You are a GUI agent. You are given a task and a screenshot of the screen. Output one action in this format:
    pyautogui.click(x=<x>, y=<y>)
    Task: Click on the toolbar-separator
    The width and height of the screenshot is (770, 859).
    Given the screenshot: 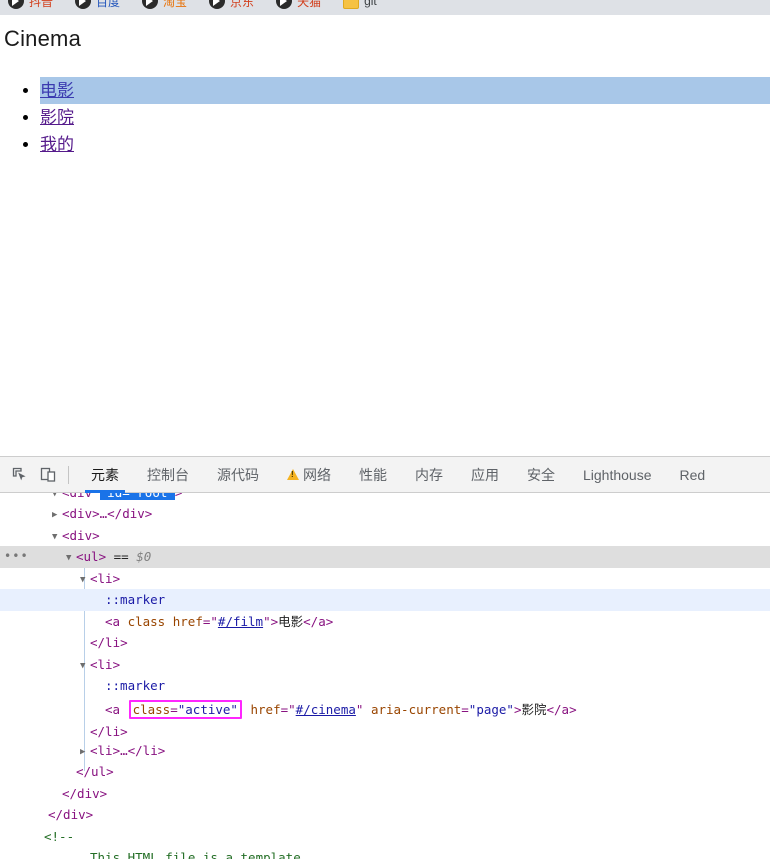 What is the action you would take?
    pyautogui.click(x=68, y=474)
    